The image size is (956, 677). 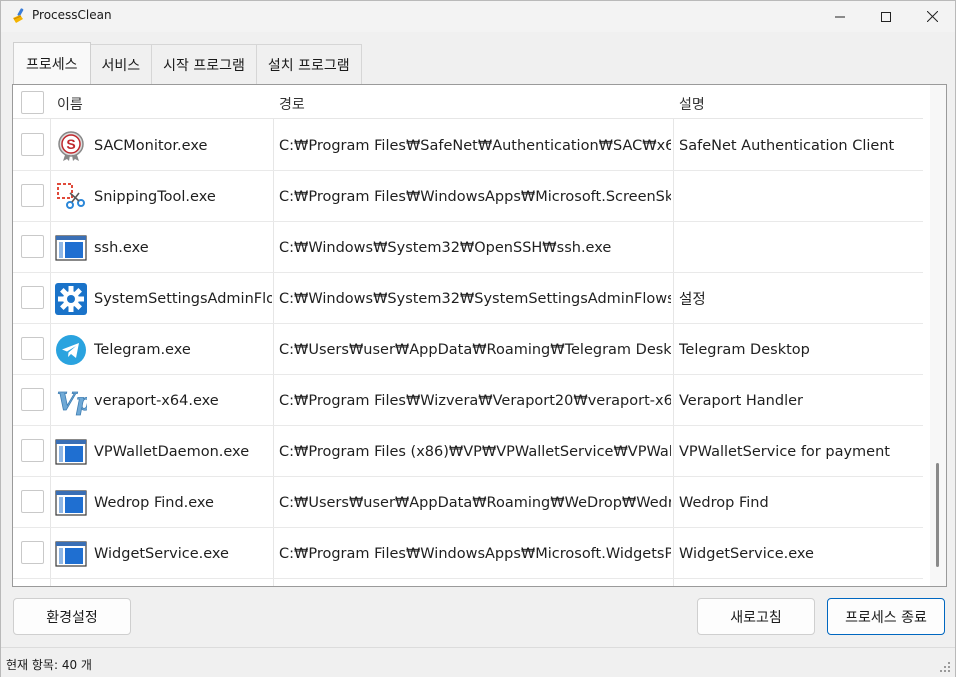 What do you see at coordinates (142, 349) in the screenshot?
I see `process-name: Telegram.exe` at bounding box center [142, 349].